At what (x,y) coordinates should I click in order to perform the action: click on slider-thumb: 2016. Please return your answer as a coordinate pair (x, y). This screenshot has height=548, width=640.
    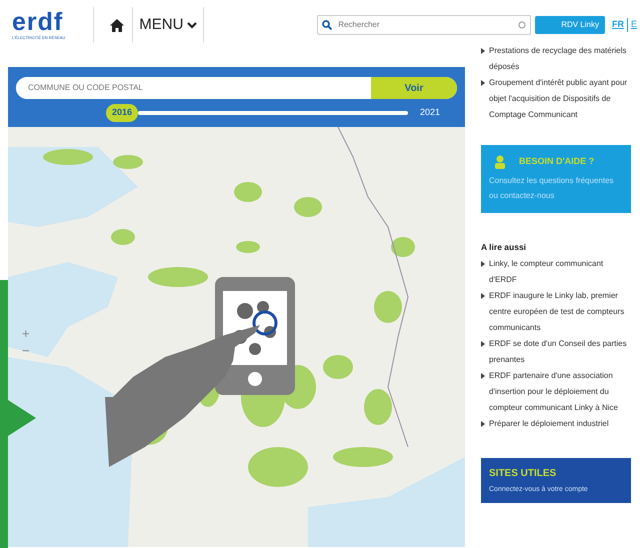
    Looking at the image, I should click on (122, 113).